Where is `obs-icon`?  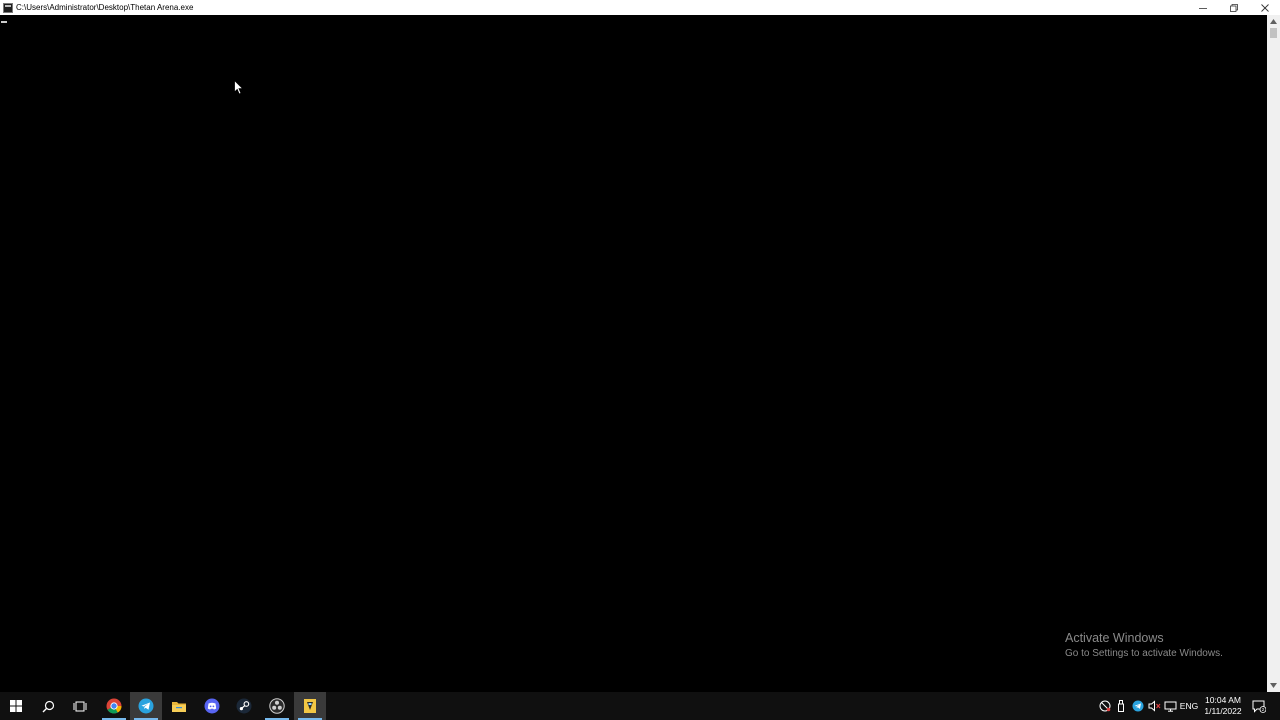 obs-icon is located at coordinates (277, 706).